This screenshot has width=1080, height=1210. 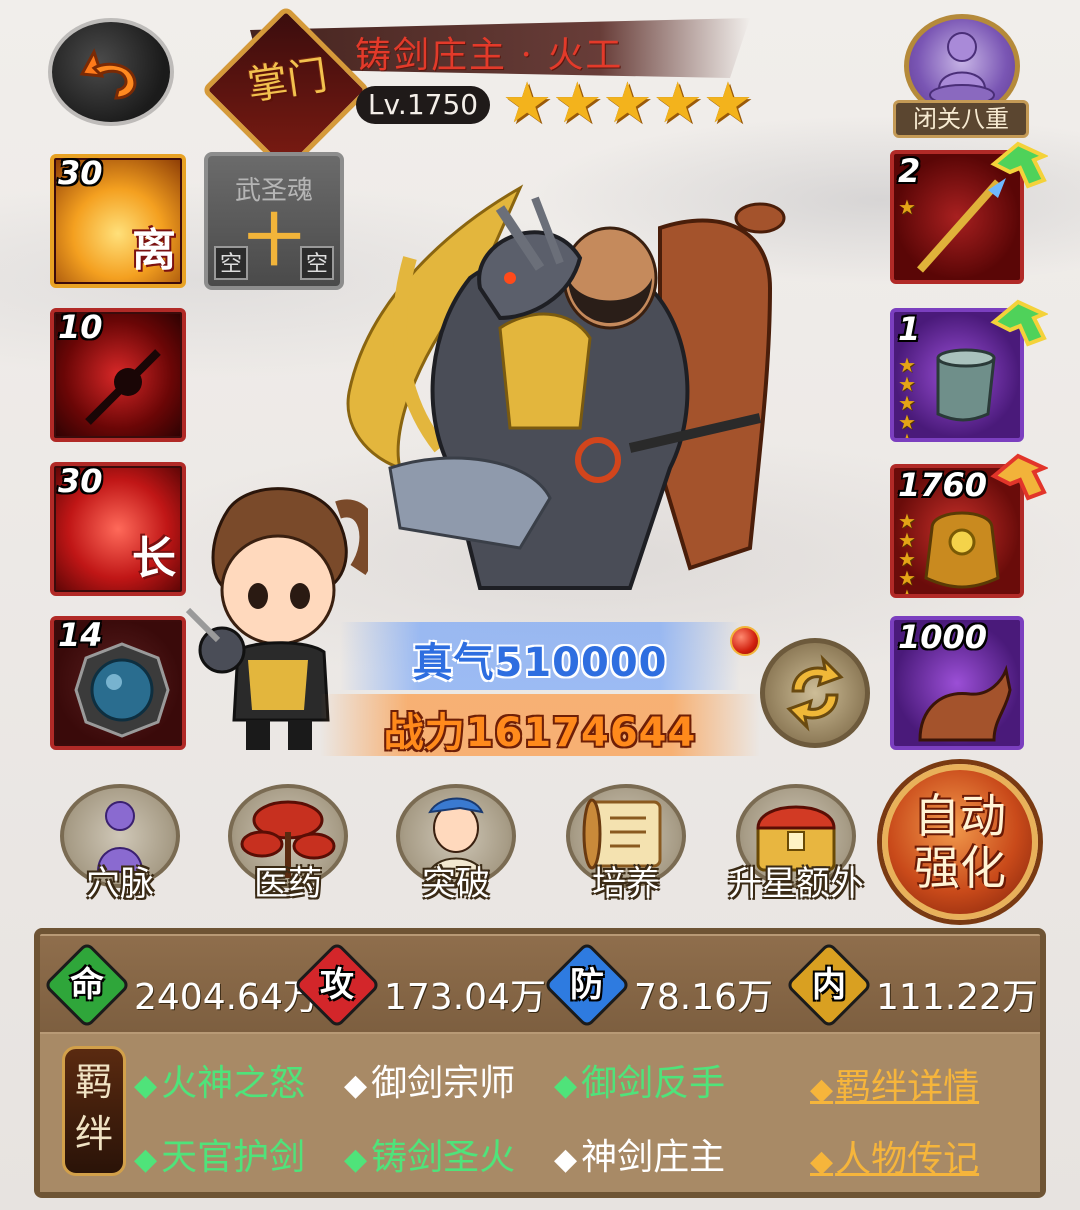 What do you see at coordinates (274, 221) in the screenshot?
I see `martial-soul-slot: 武圣魂 十 空 空` at bounding box center [274, 221].